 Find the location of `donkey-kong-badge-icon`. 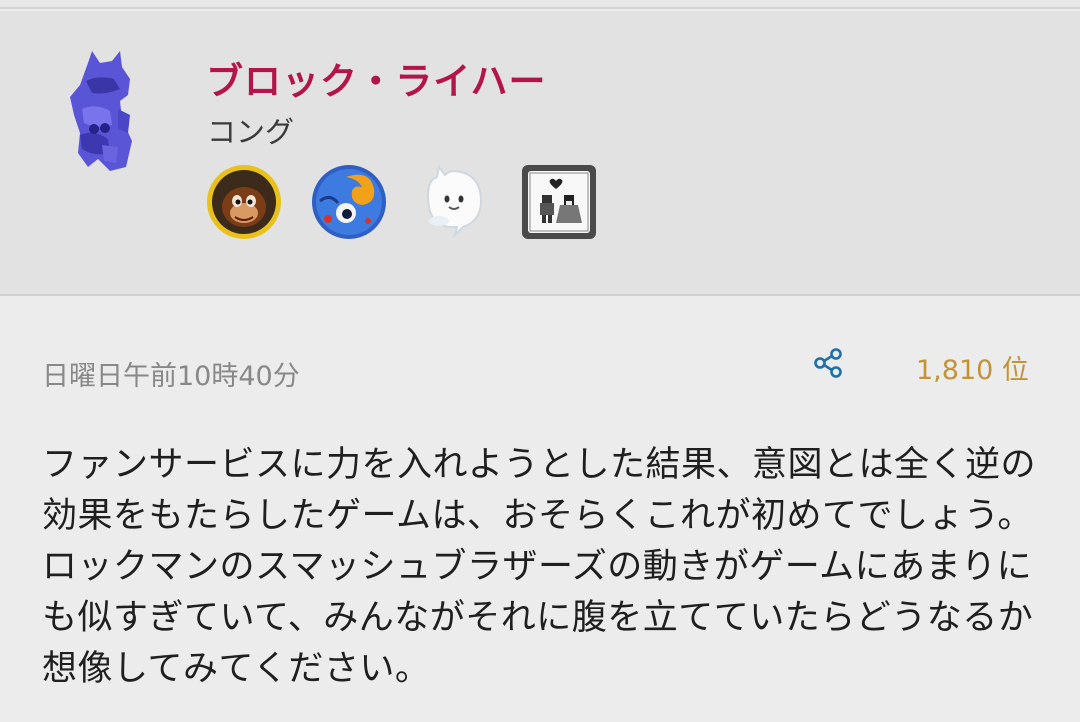

donkey-kong-badge-icon is located at coordinates (244, 202).